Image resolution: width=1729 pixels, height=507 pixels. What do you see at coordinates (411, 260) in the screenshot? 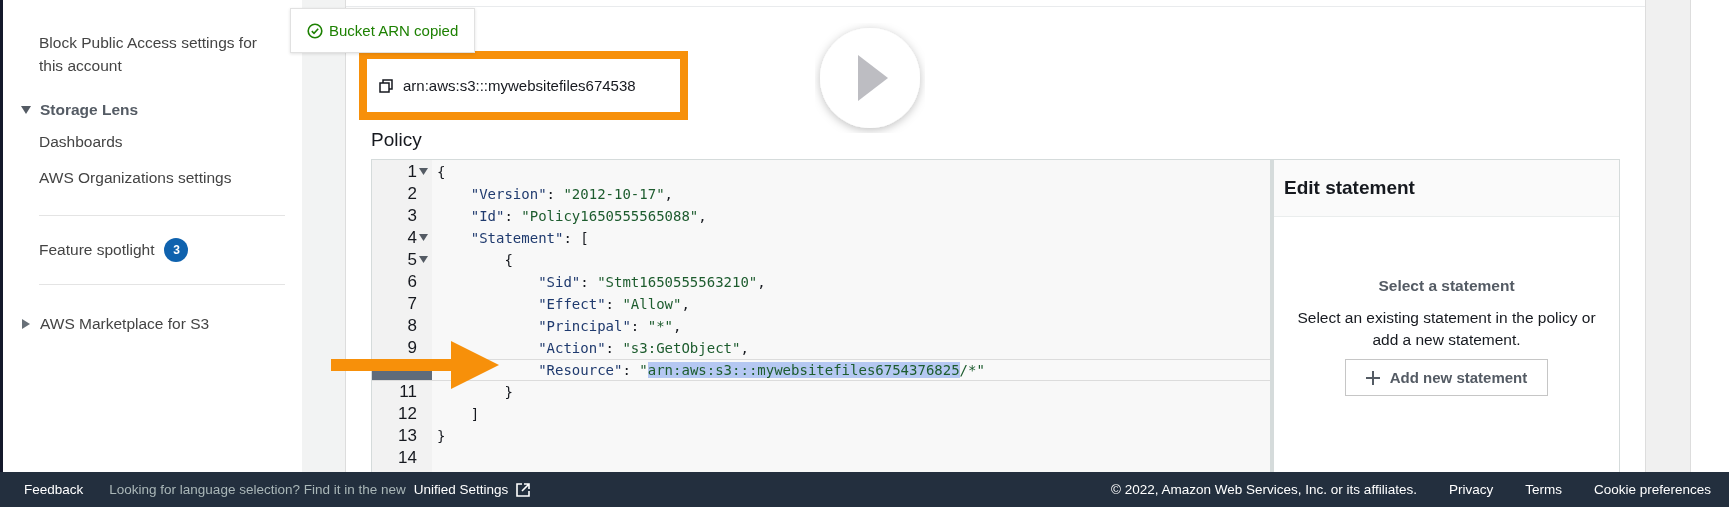
I see `line-number: 5` at bounding box center [411, 260].